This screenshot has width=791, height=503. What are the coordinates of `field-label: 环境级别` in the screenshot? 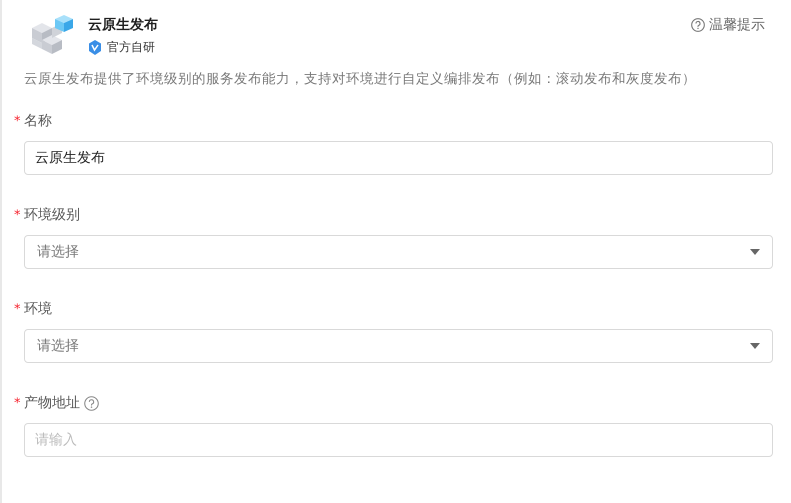 It's located at (52, 215).